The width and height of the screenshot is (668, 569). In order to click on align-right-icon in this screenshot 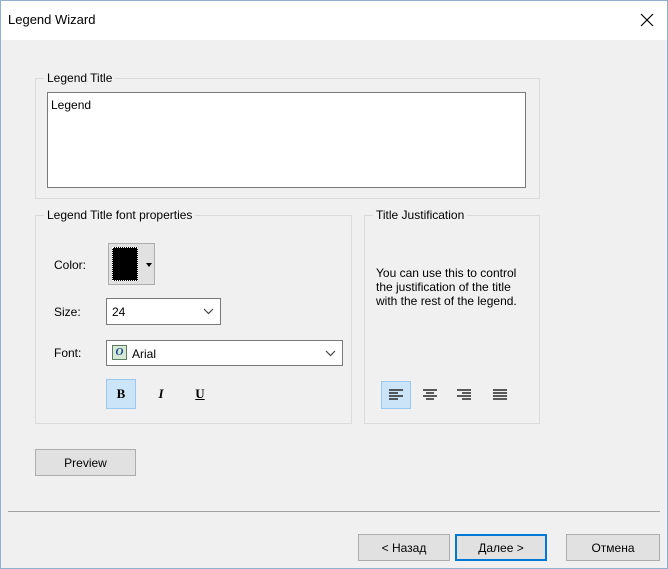, I will do `click(464, 394)`.